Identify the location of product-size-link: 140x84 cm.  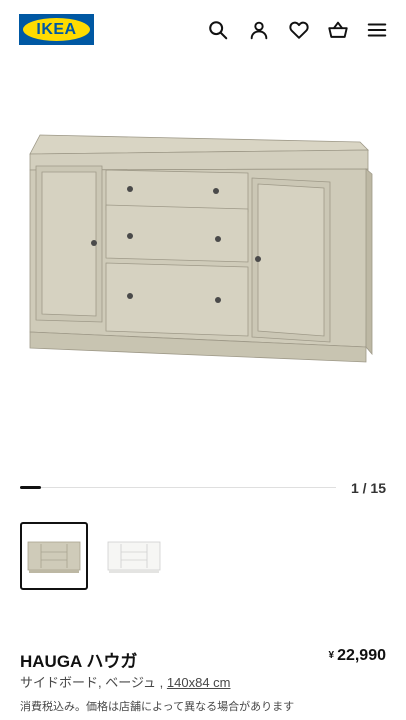
(199, 682).